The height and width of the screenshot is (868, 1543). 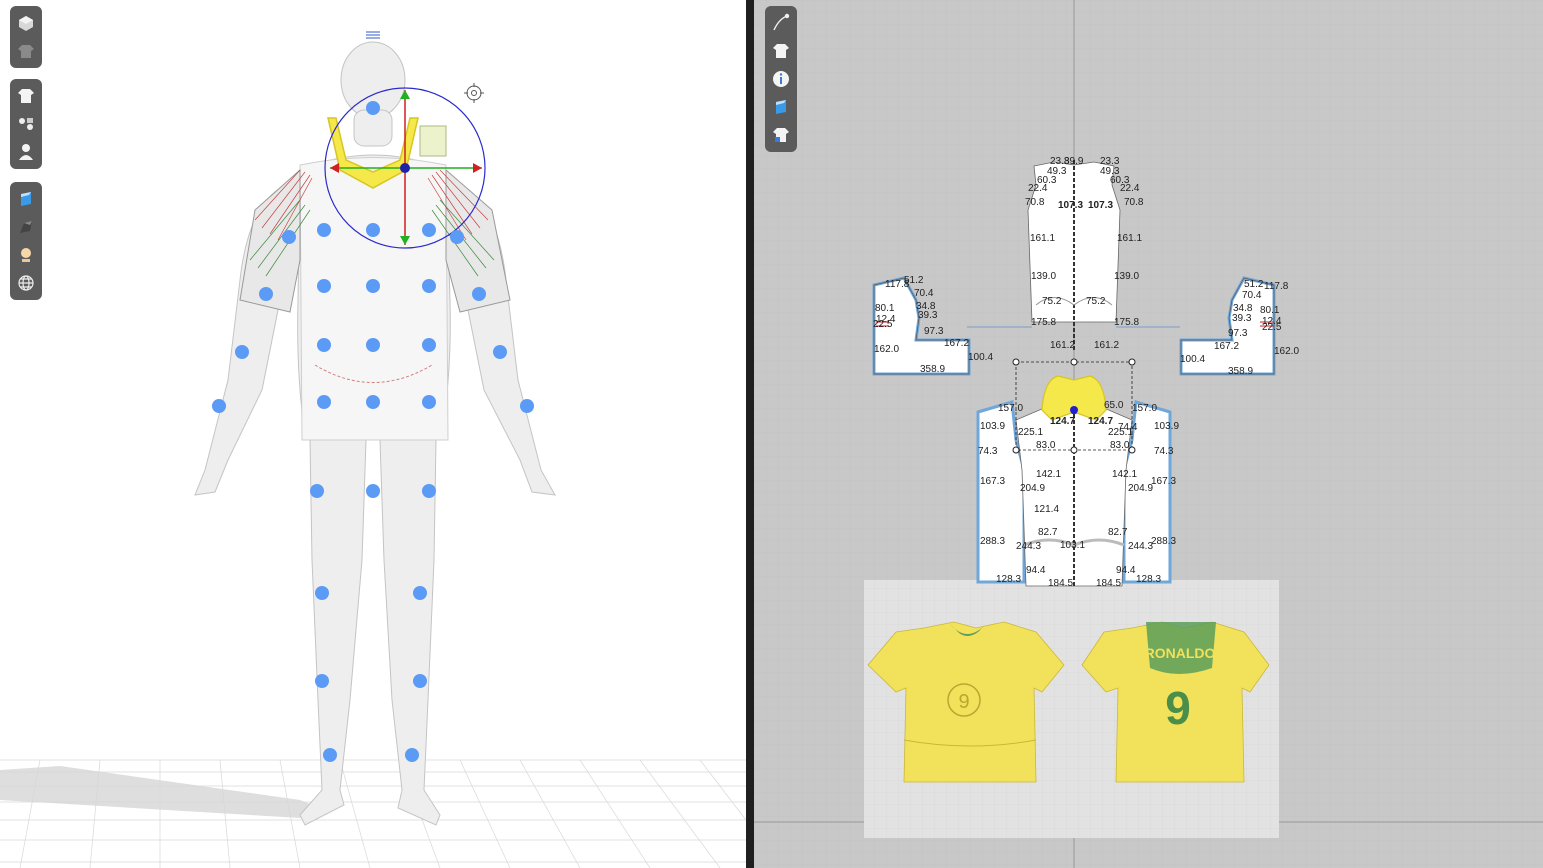 What do you see at coordinates (1254, 284) in the screenshot?
I see `svg-text: 51.2` at bounding box center [1254, 284].